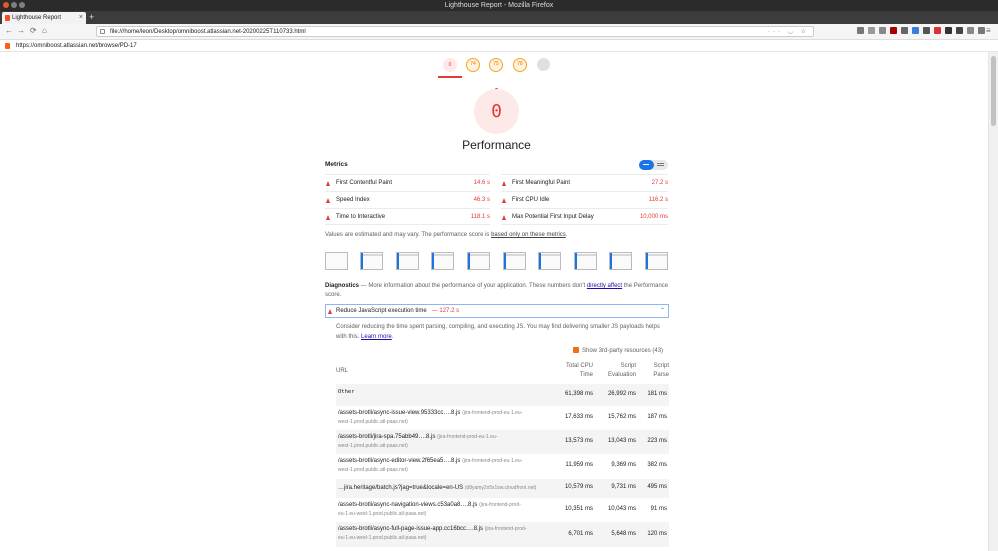 This screenshot has width=998, height=551. I want to click on window-titlebar: Lighthouse Report - Mozilla Firefox, so click(499, 5).